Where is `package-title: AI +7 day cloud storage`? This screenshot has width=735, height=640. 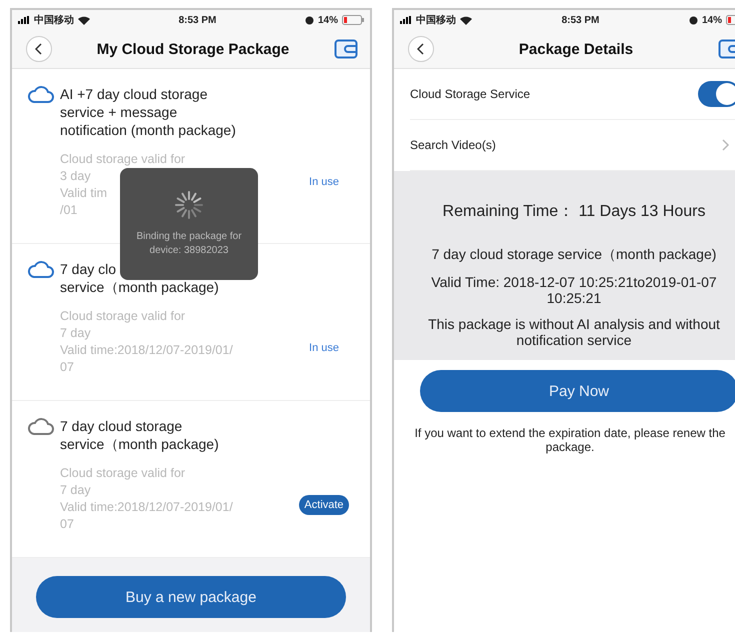 package-title: AI +7 day cloud storage is located at coordinates (134, 94).